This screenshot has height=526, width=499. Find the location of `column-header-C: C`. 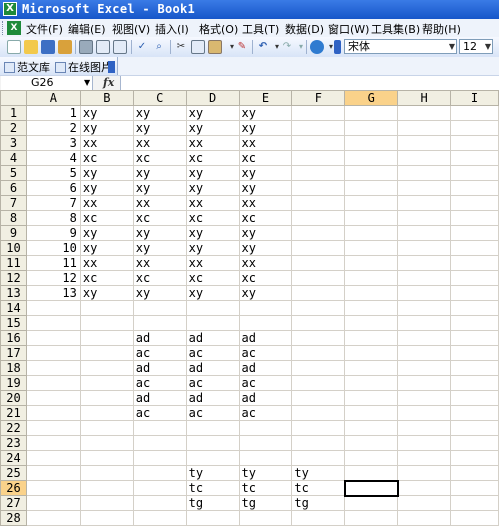

column-header-C: C is located at coordinates (159, 98).